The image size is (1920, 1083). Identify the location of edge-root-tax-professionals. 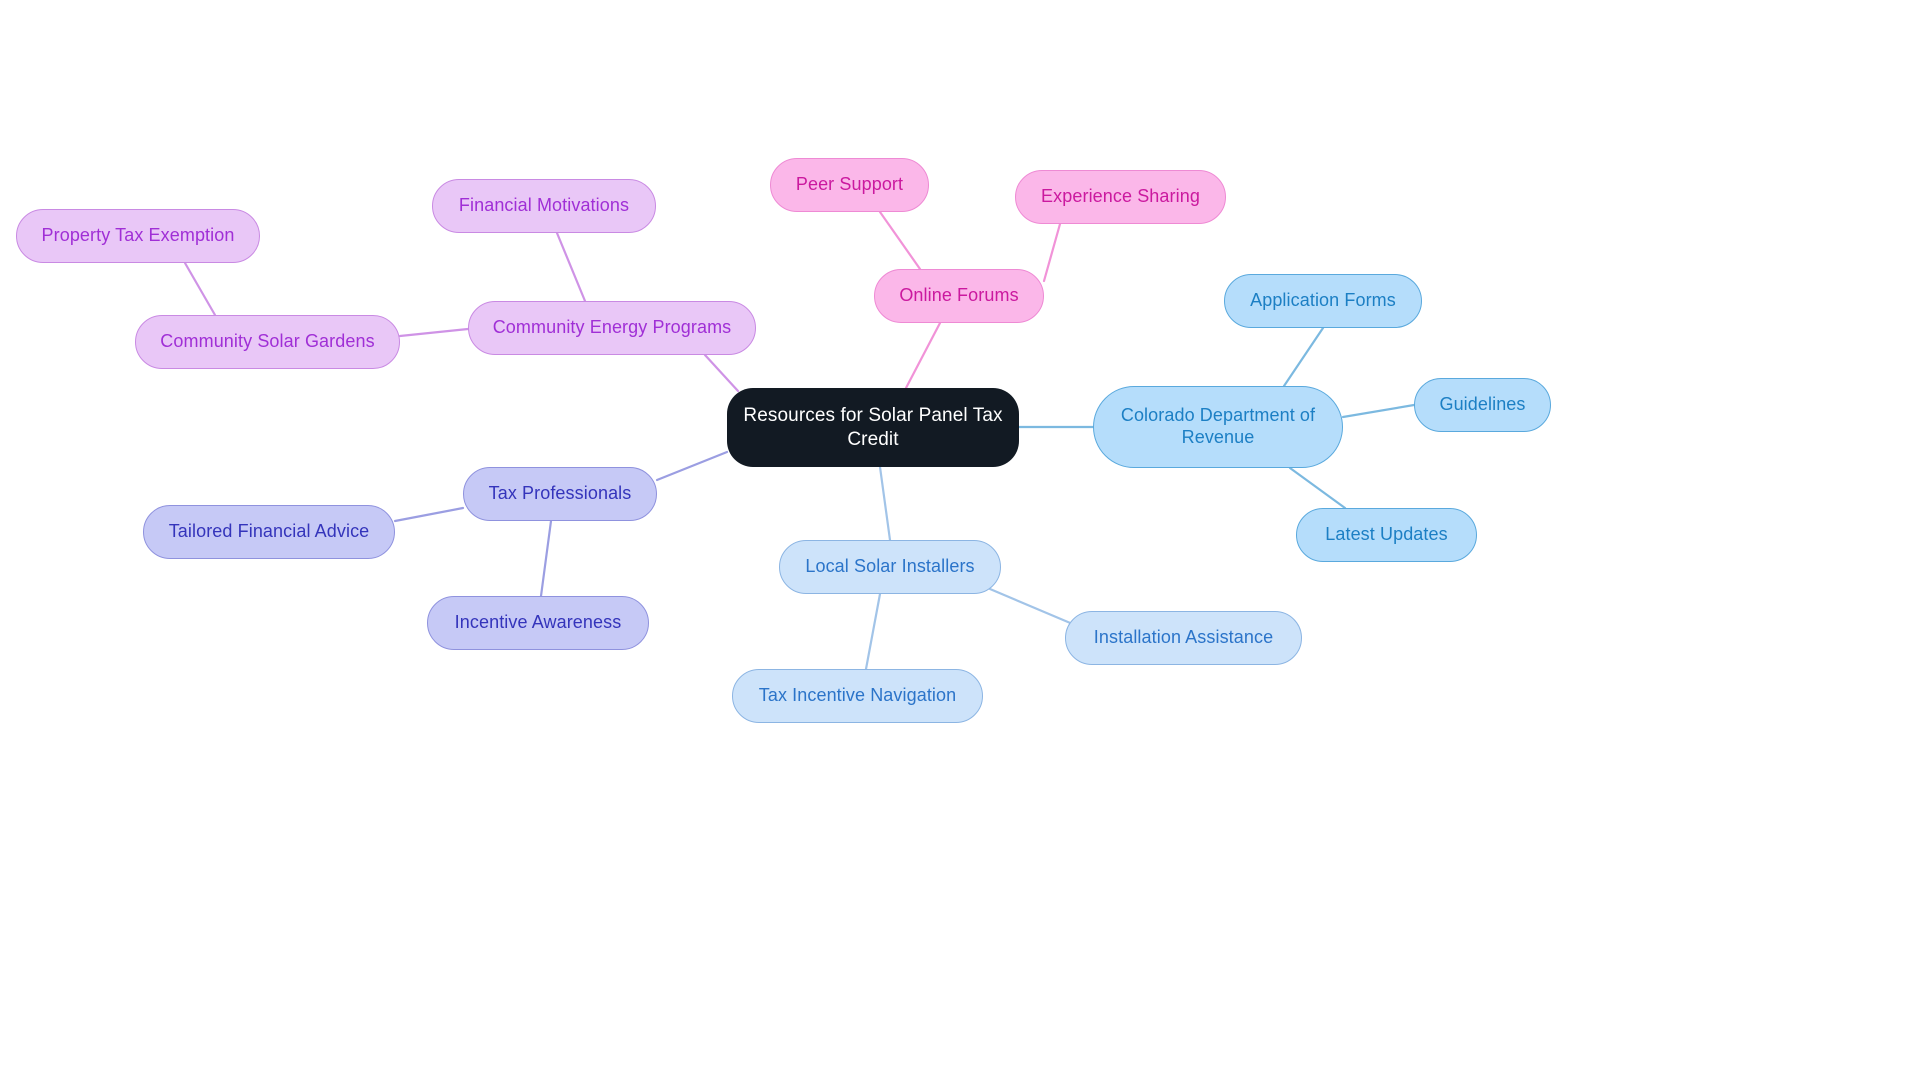
(692, 466).